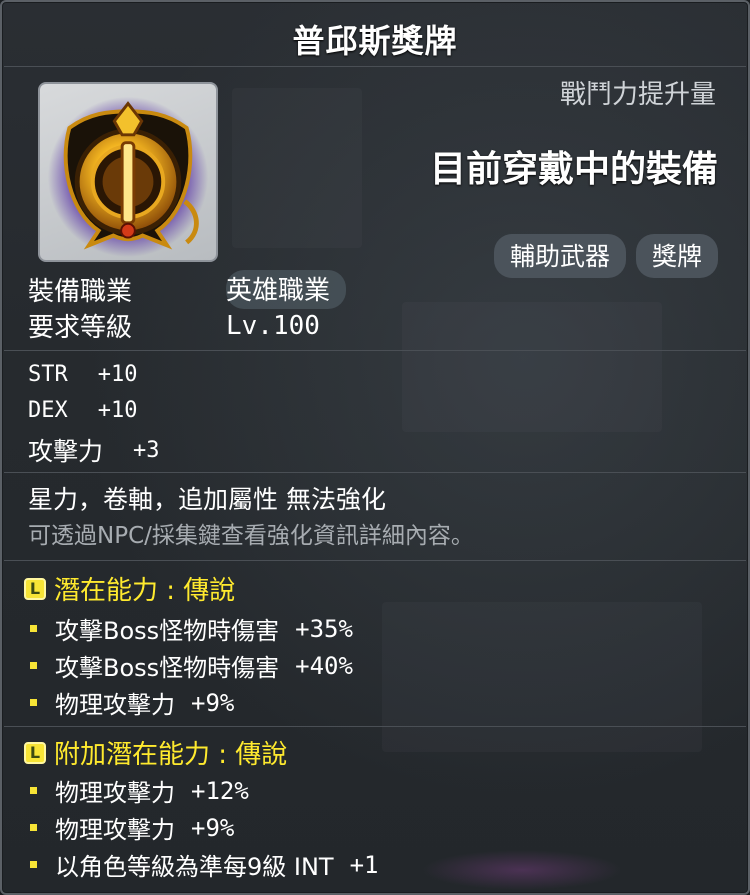 This screenshot has height=895, width=750. What do you see at coordinates (66, 451) in the screenshot?
I see `stat-name: 攻擊力` at bounding box center [66, 451].